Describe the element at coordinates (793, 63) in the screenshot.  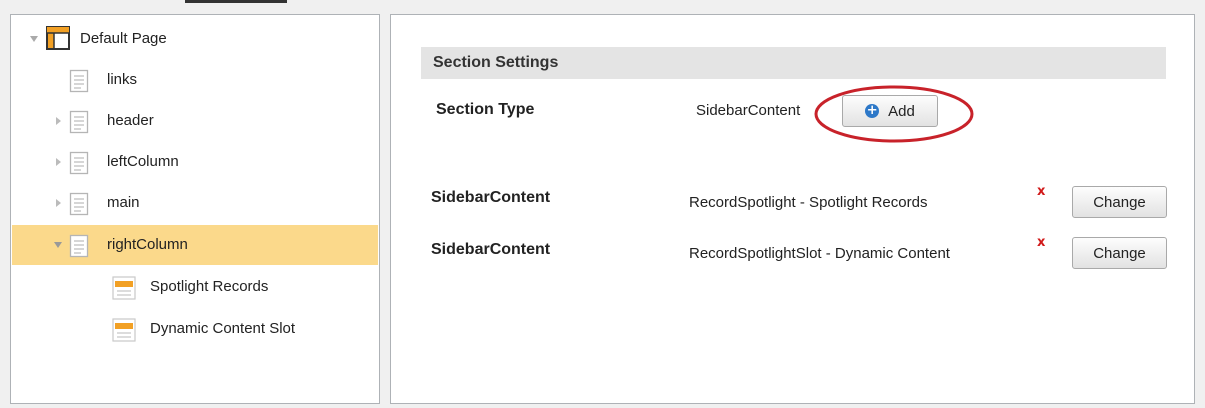
I see `section-settings-header: Section Settings` at that location.